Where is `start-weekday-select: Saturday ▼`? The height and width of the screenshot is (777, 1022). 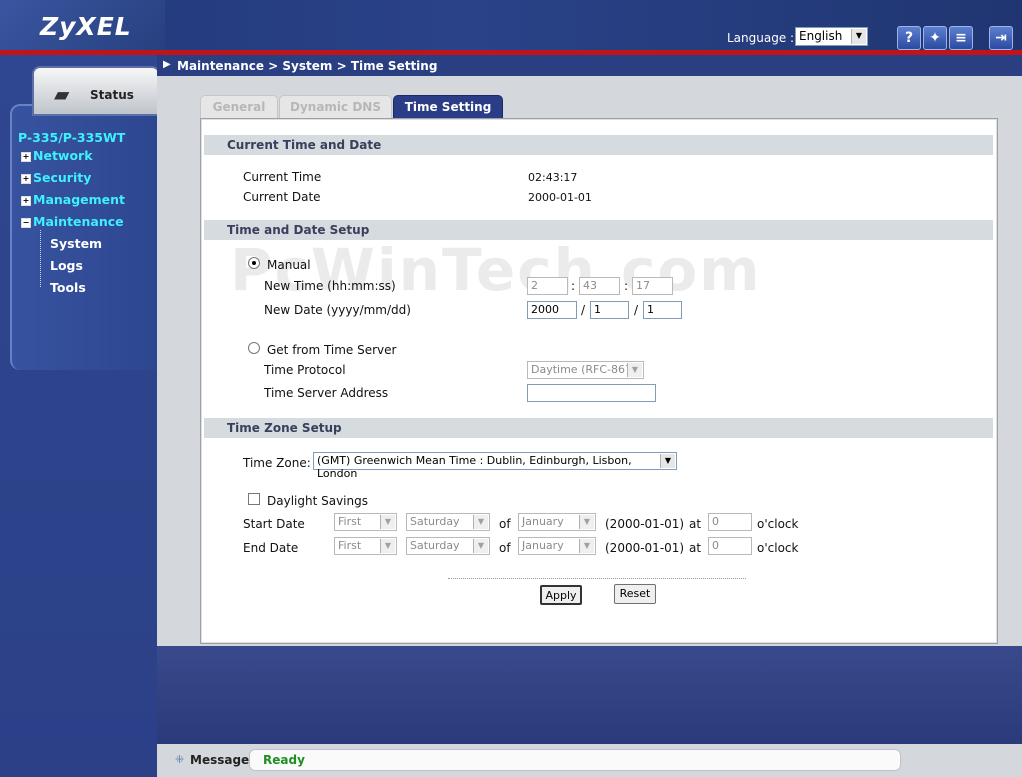 start-weekday-select: Saturday ▼ is located at coordinates (448, 522).